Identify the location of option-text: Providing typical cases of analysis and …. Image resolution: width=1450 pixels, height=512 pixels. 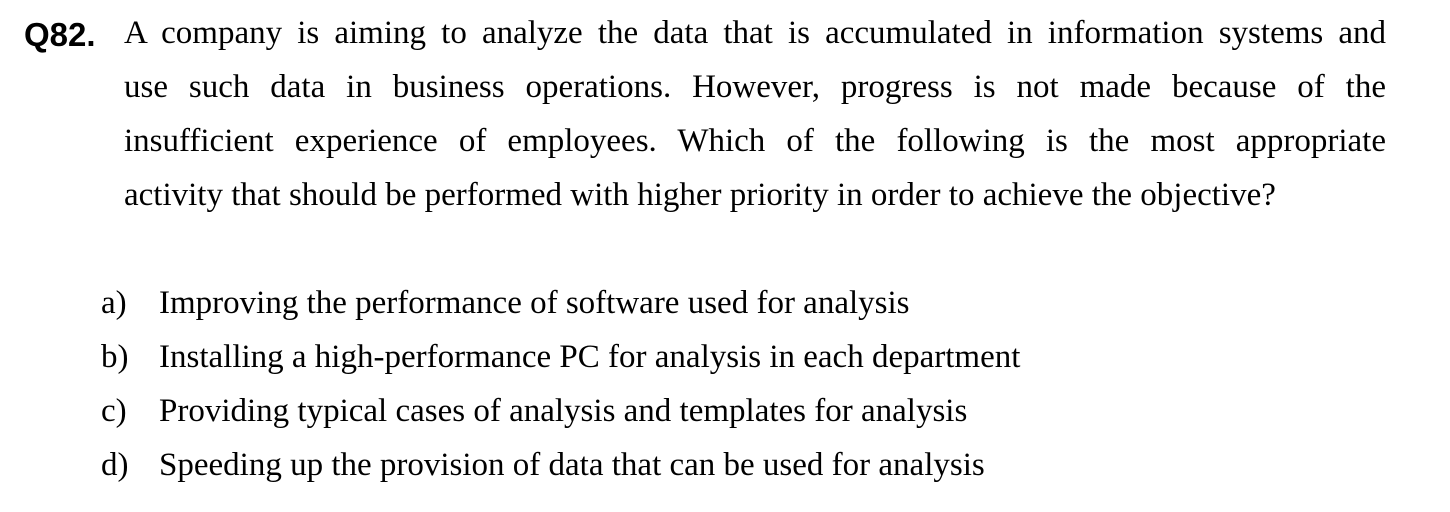
(563, 411).